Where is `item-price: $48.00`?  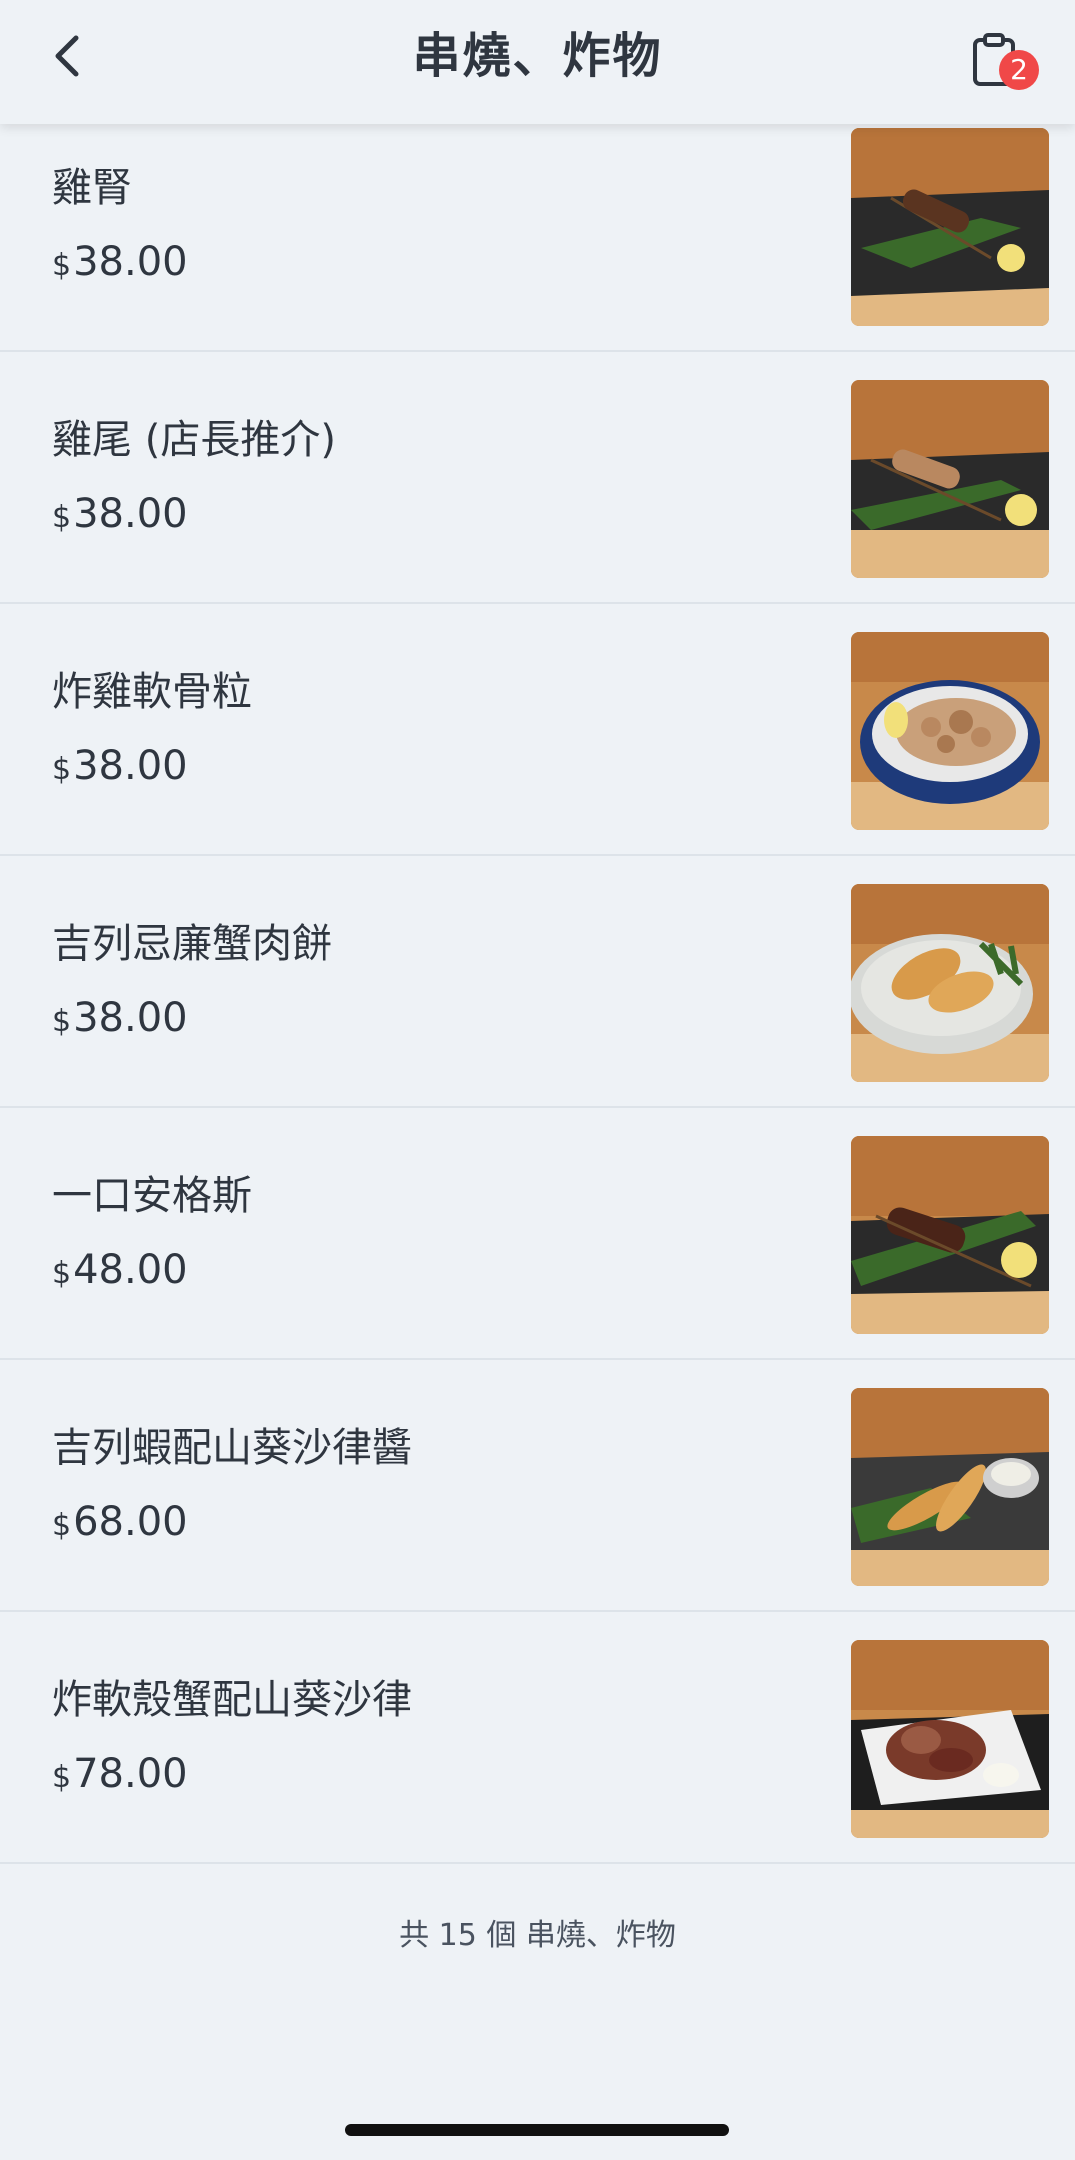
item-price: $48.00 is located at coordinates (120, 1272).